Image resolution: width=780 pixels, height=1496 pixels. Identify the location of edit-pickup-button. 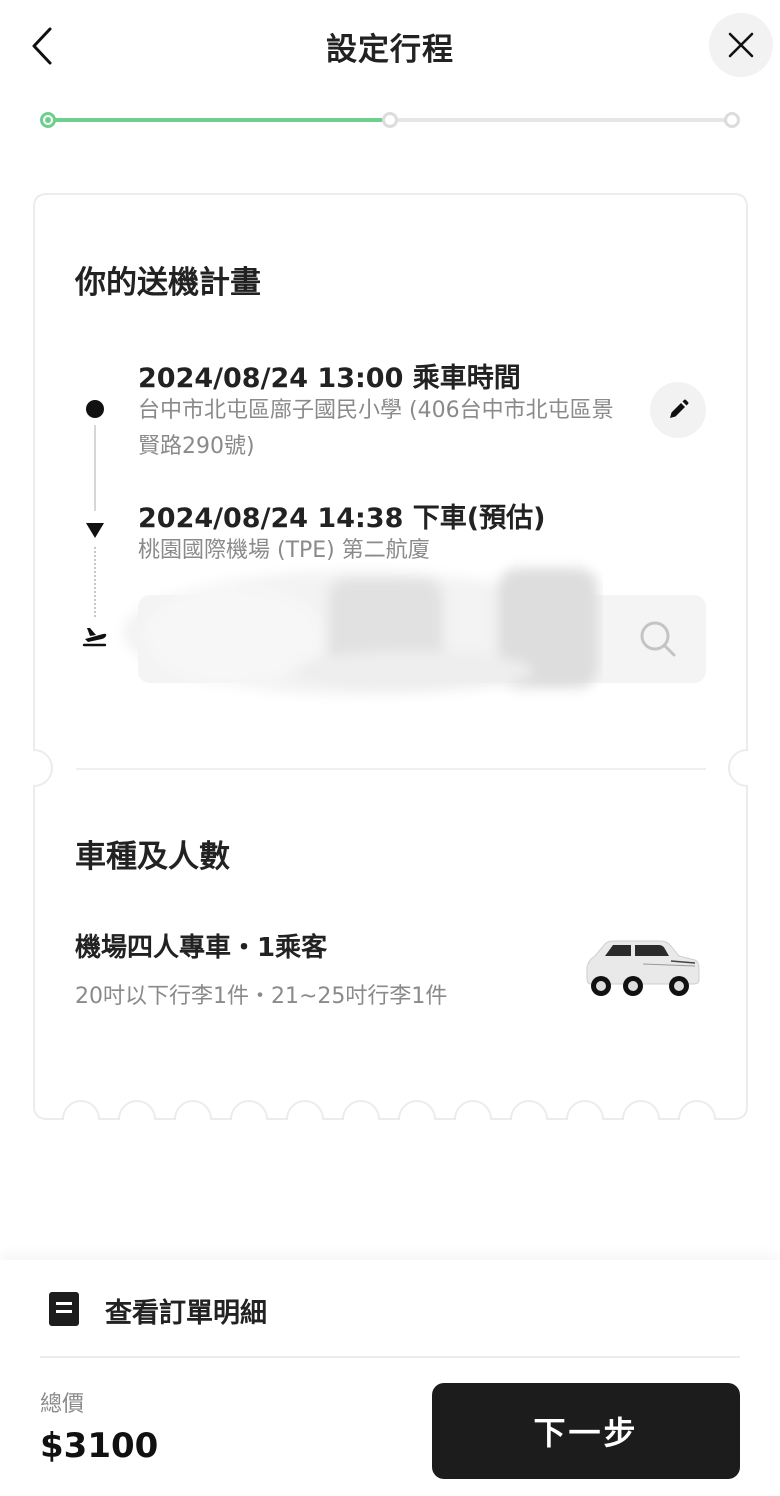
(678, 410).